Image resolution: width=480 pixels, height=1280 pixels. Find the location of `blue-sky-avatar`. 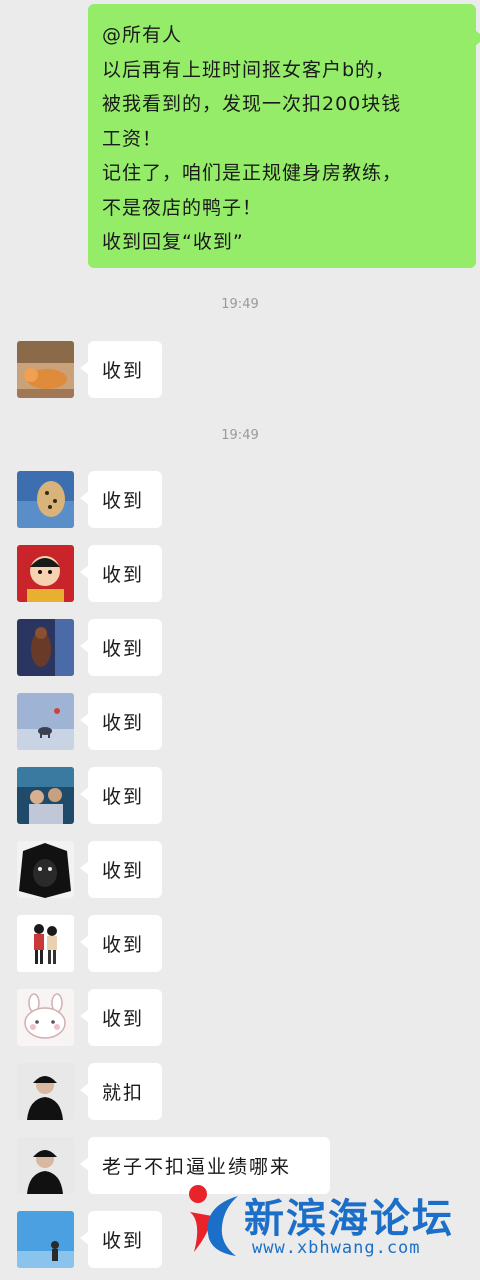

blue-sky-avatar is located at coordinates (45, 1239).